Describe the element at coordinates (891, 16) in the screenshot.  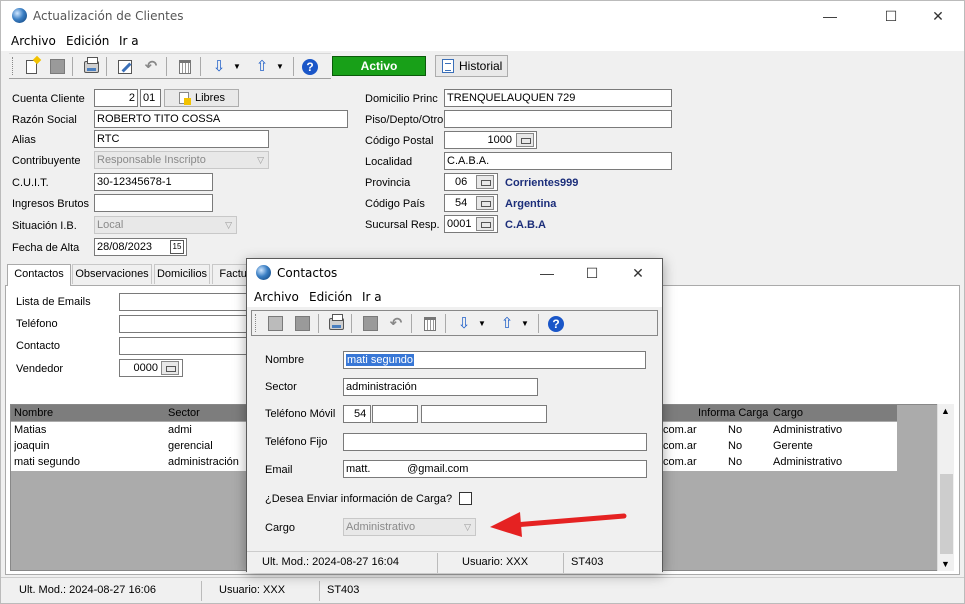
I see `maximize-button: ☐` at that location.